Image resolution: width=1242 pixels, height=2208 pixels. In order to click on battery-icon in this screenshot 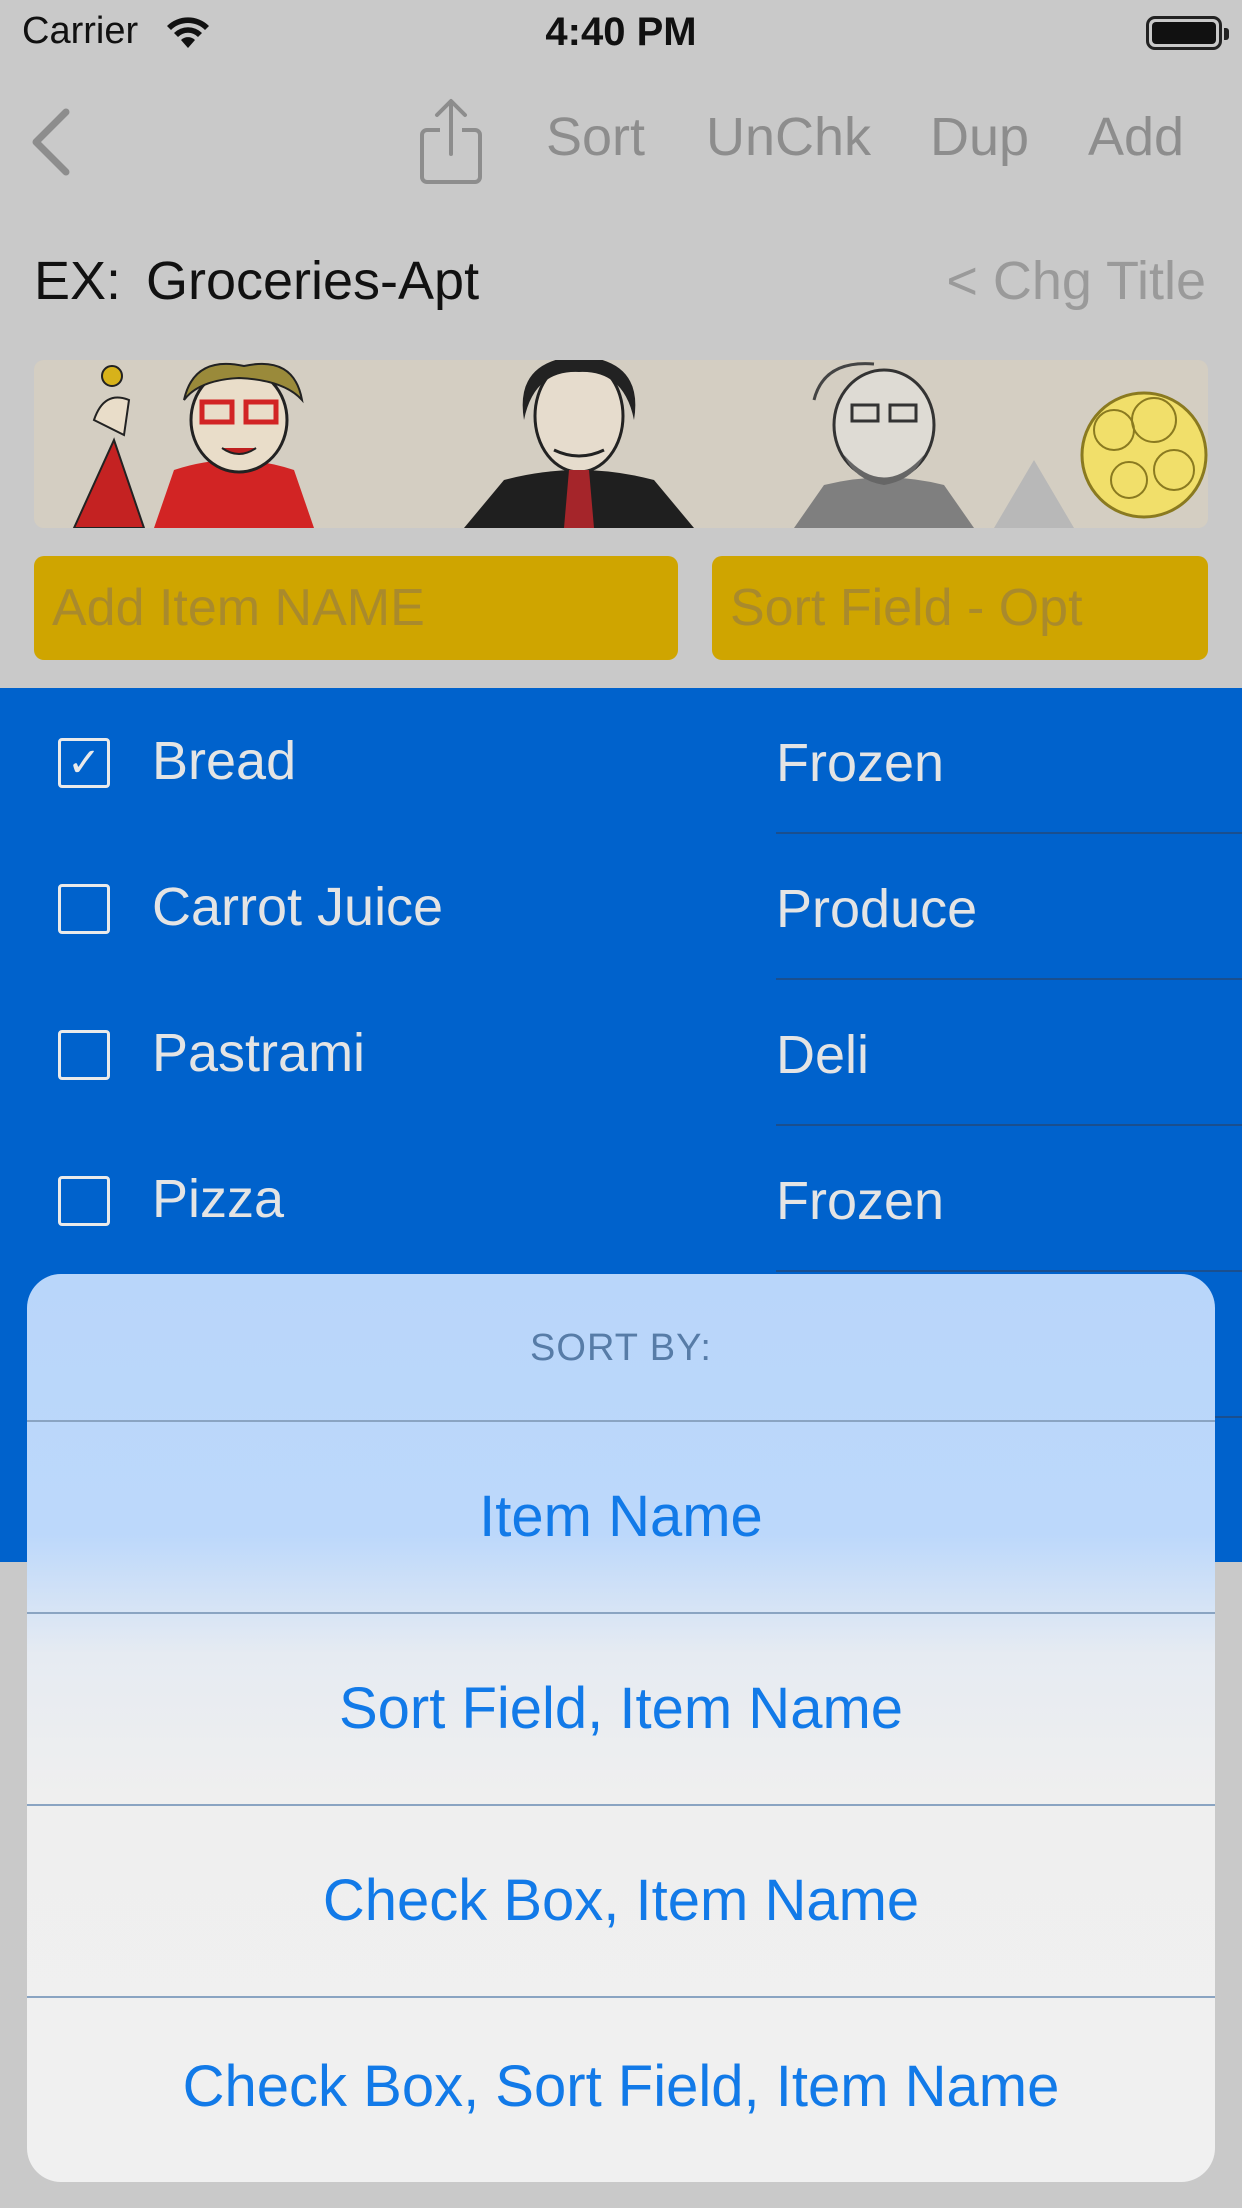, I will do `click(1187, 33)`.